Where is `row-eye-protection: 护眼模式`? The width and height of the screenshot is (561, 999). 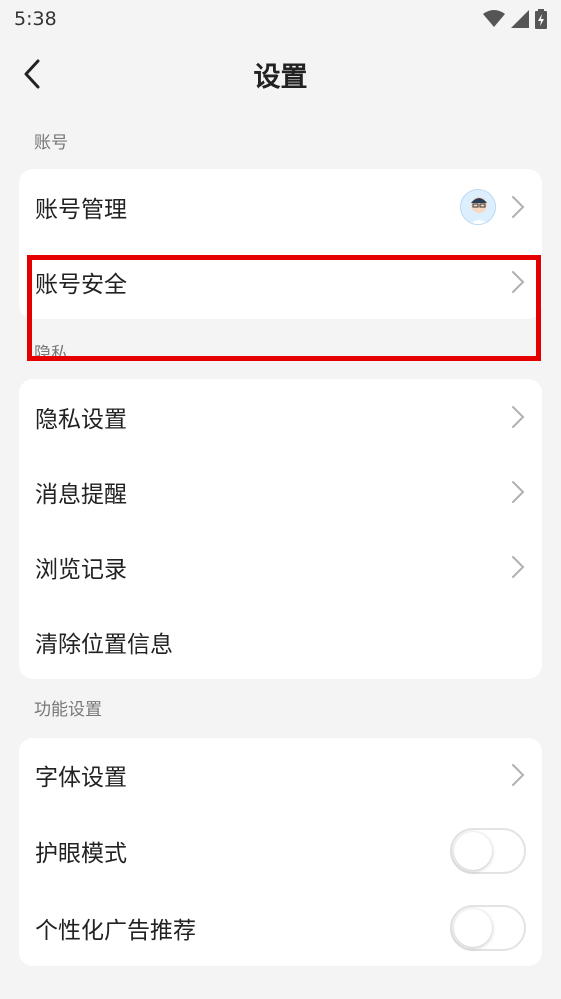 row-eye-protection: 护眼模式 is located at coordinates (280, 850).